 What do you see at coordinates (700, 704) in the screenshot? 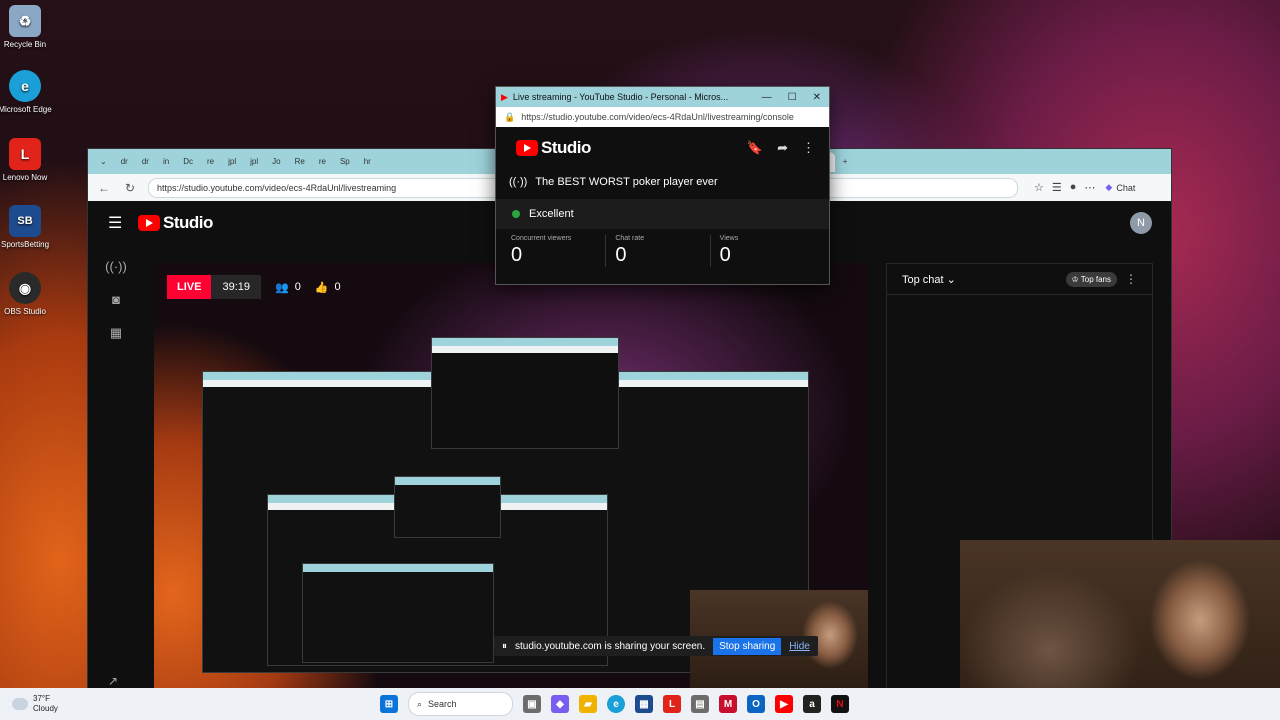
I see `calculator-icon: ▤` at bounding box center [700, 704].